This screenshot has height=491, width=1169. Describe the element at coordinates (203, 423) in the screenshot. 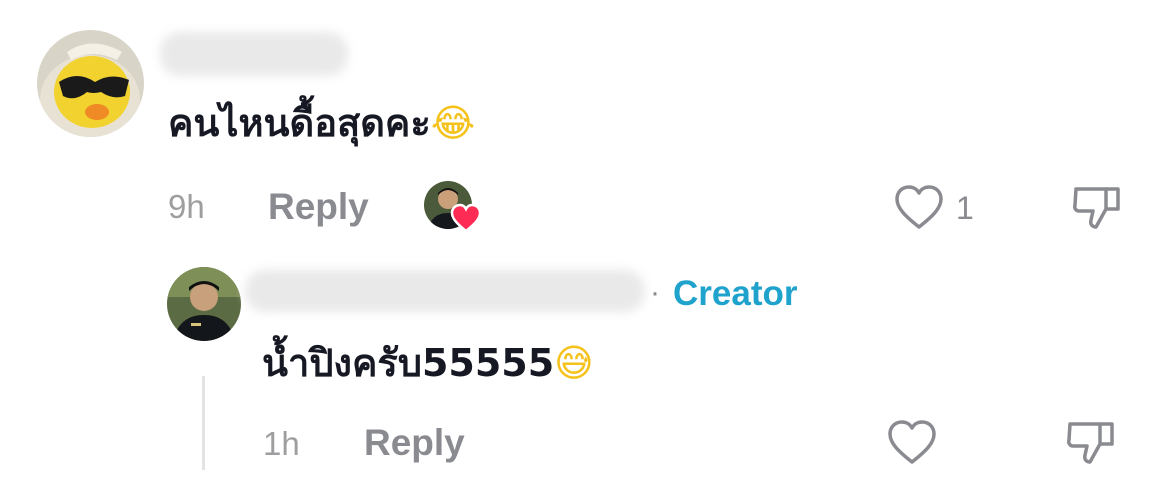

I see `reply-thread-line` at that location.